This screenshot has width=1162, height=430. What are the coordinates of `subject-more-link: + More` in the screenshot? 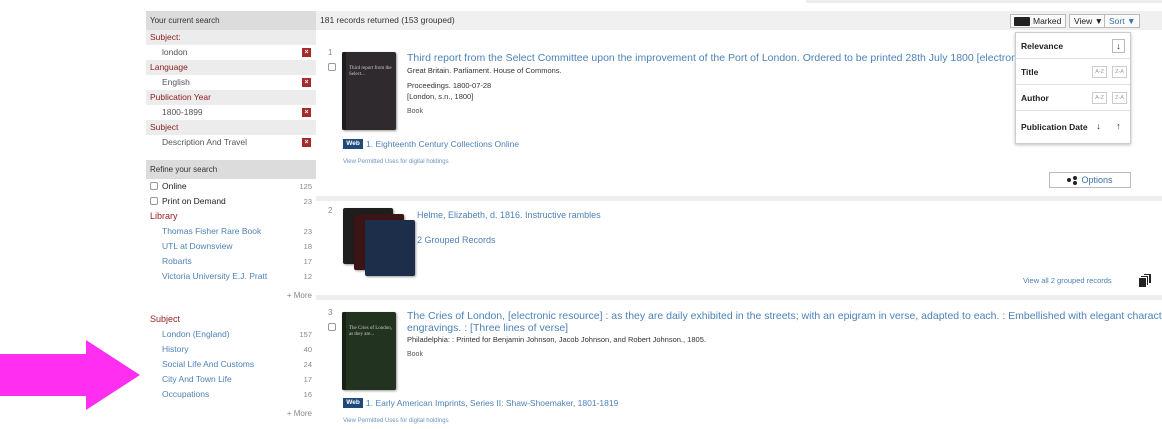 It's located at (231, 413).